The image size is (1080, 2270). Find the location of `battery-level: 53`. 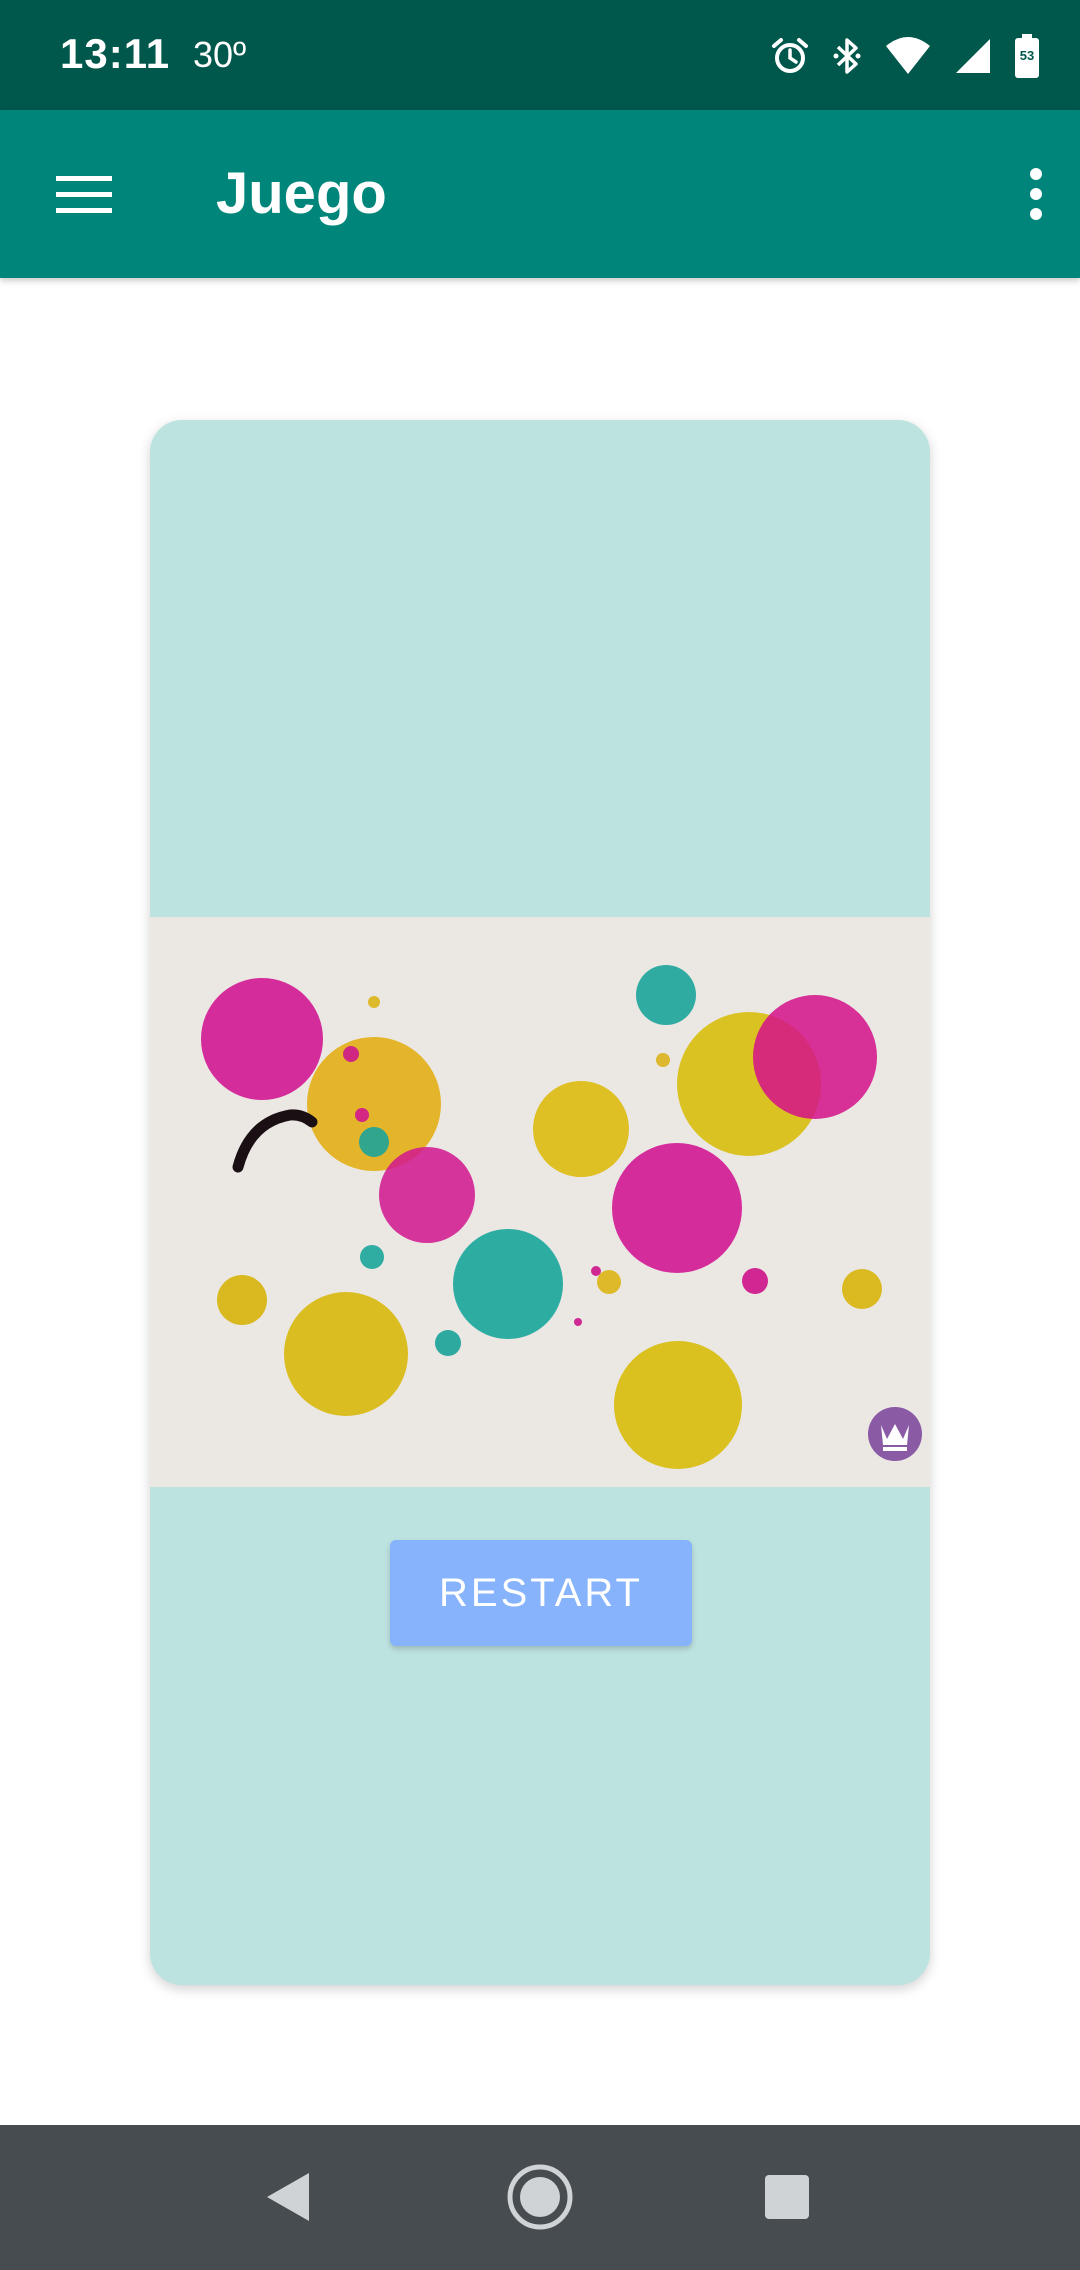

battery-level: 53 is located at coordinates (1027, 55).